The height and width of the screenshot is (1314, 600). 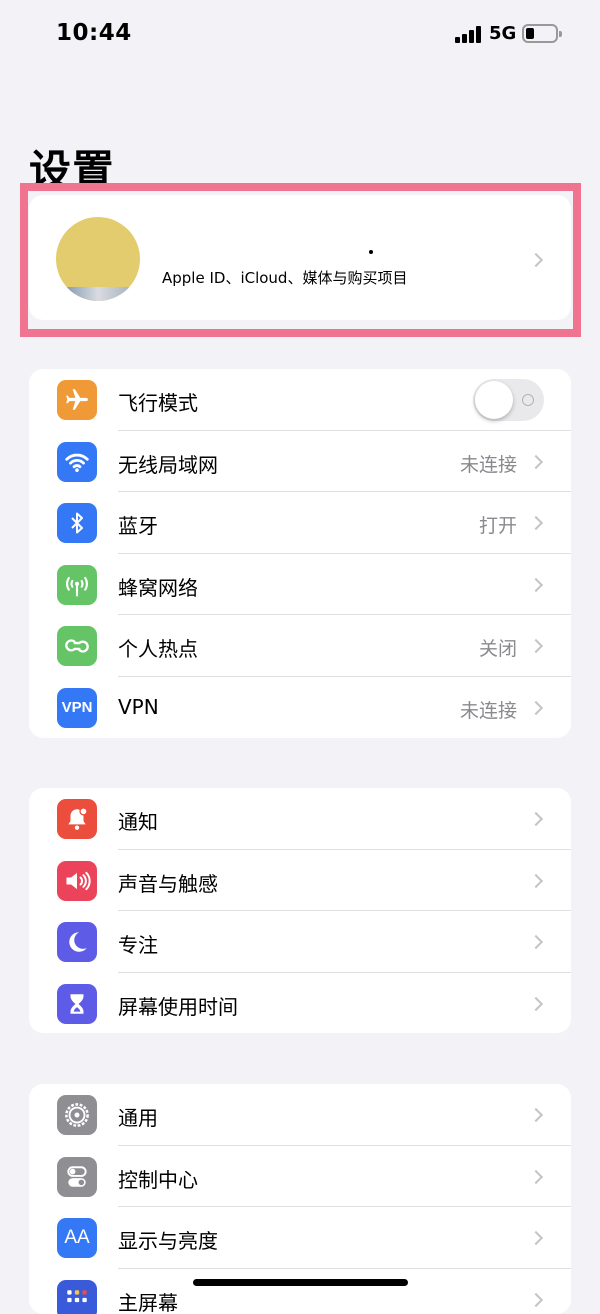 I want to click on display-icon: AA, so click(x=77, y=1238).